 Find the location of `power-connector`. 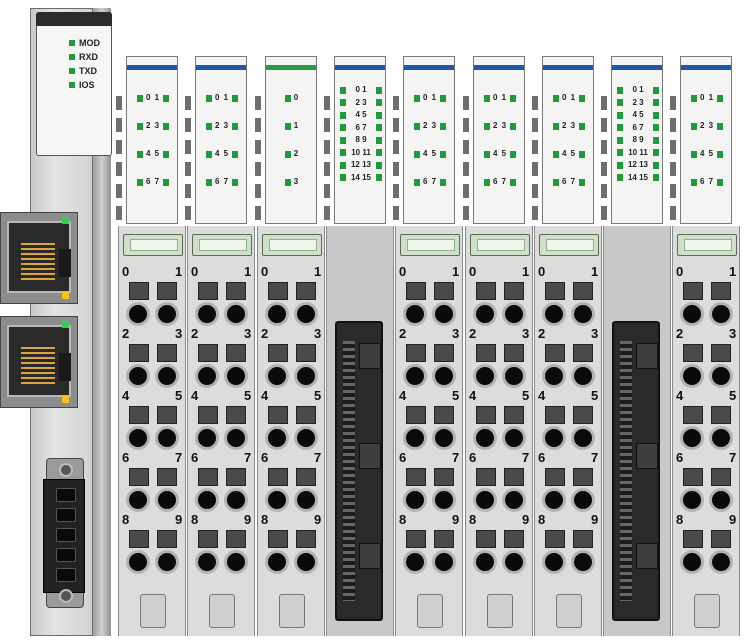

power-connector is located at coordinates (64, 533).